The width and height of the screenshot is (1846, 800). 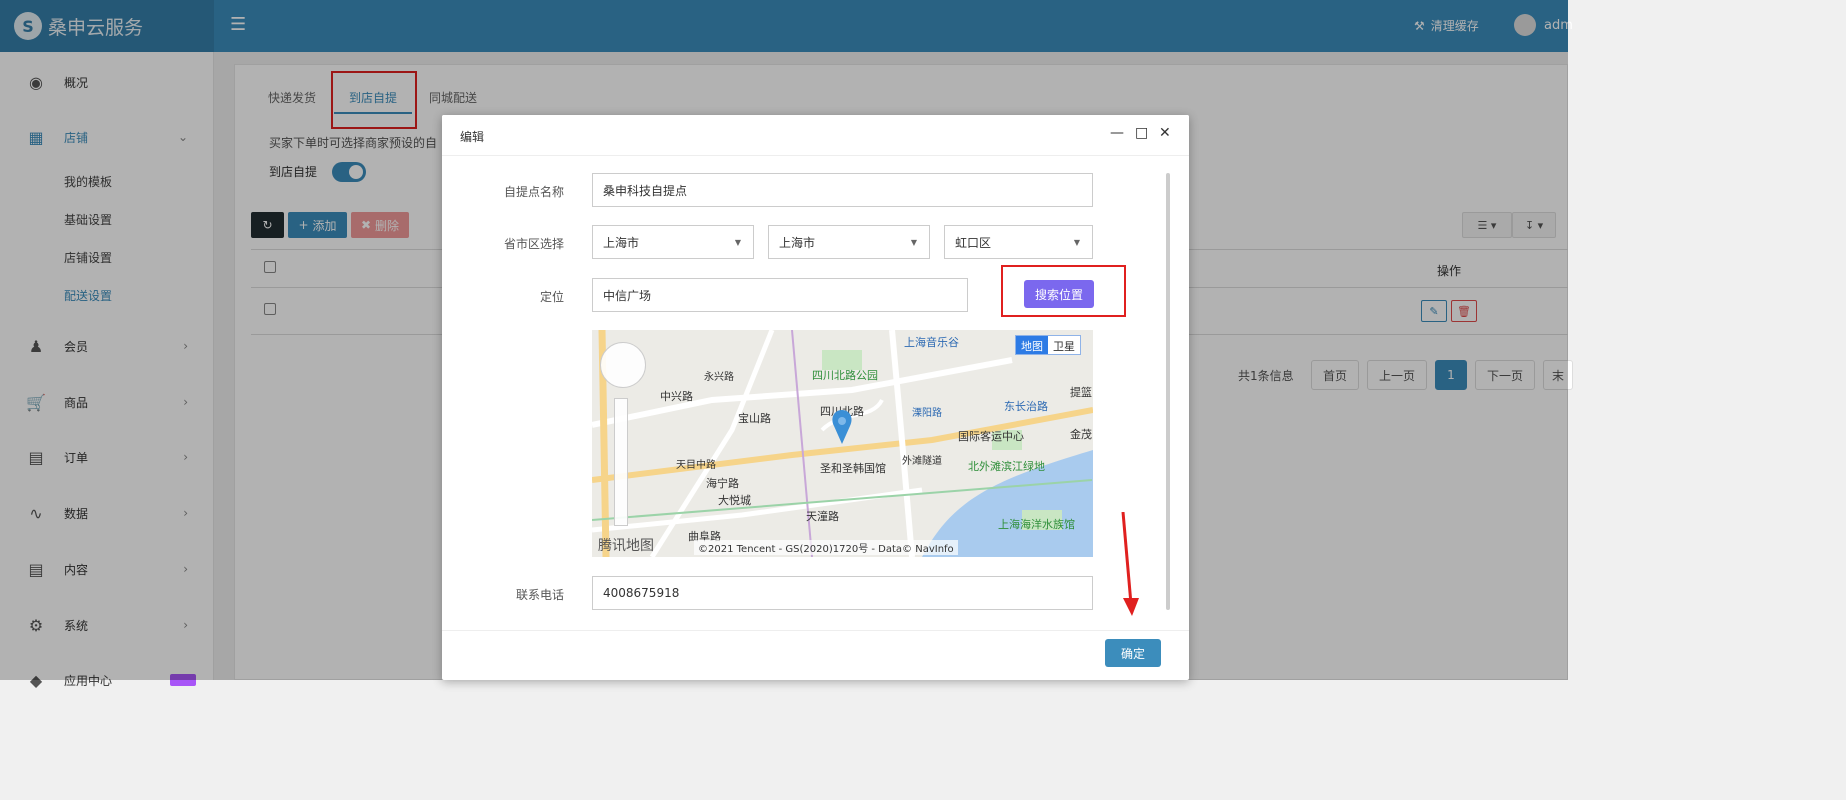 I want to click on map-type-satellite-option: 卫星, so click(x=1064, y=345).